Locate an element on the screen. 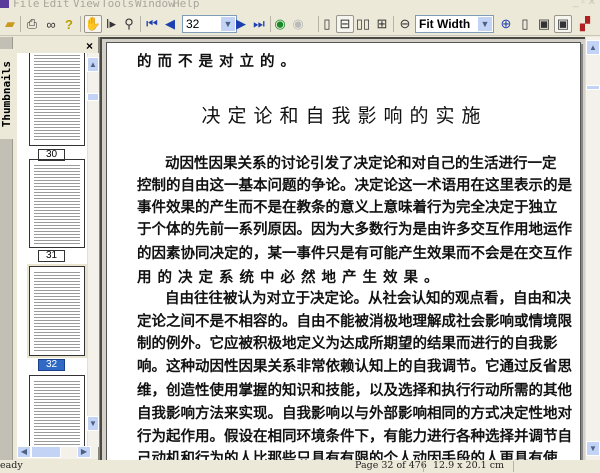 The height and width of the screenshot is (473, 600). help-icon: ? is located at coordinates (69, 24).